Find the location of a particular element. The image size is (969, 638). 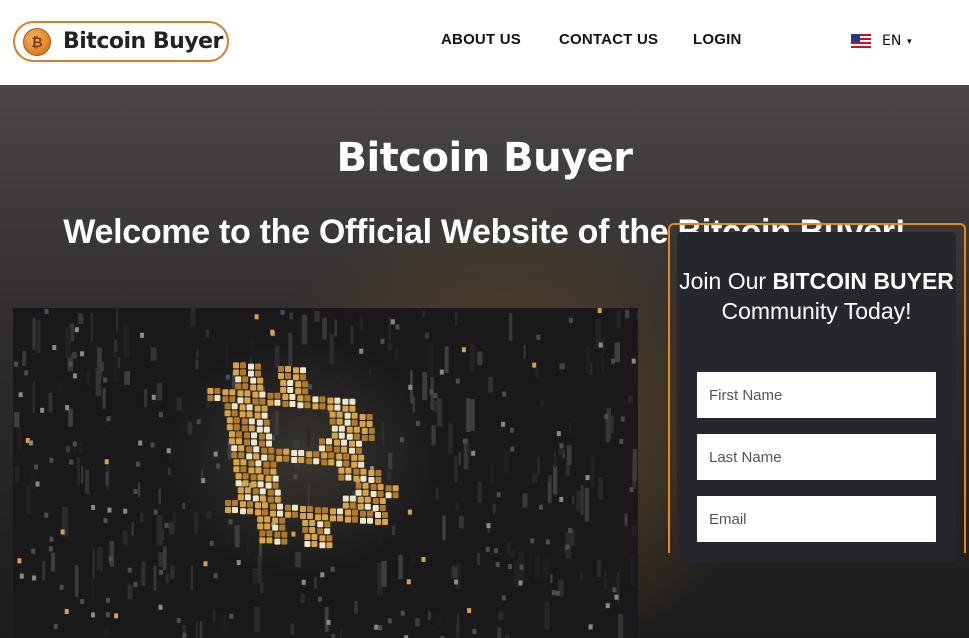

first-name-input is located at coordinates (816, 395).